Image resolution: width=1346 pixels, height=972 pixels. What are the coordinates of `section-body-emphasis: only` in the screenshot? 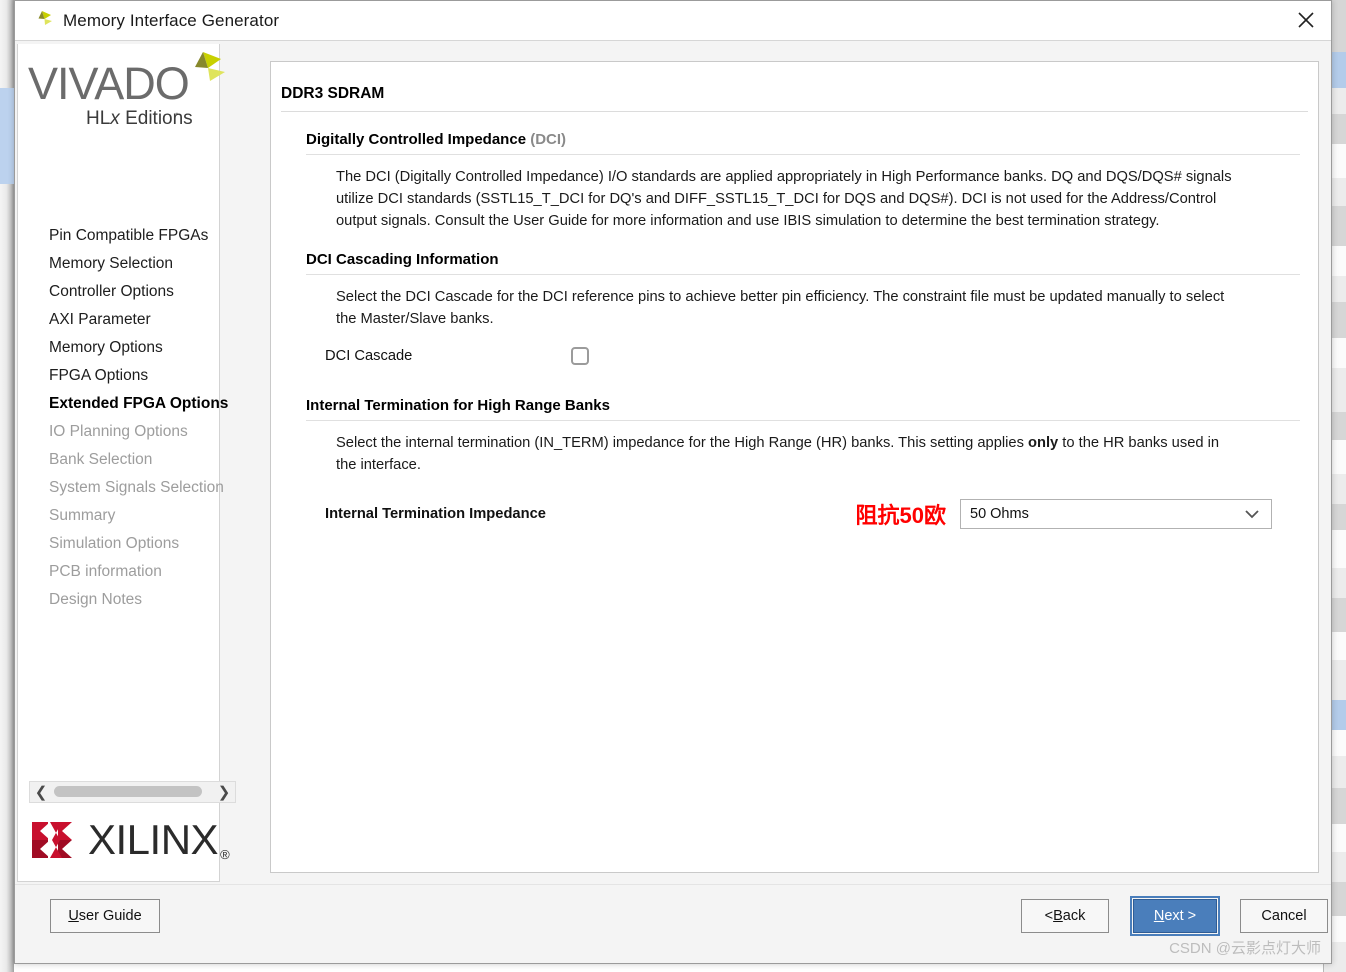 It's located at (1043, 443).